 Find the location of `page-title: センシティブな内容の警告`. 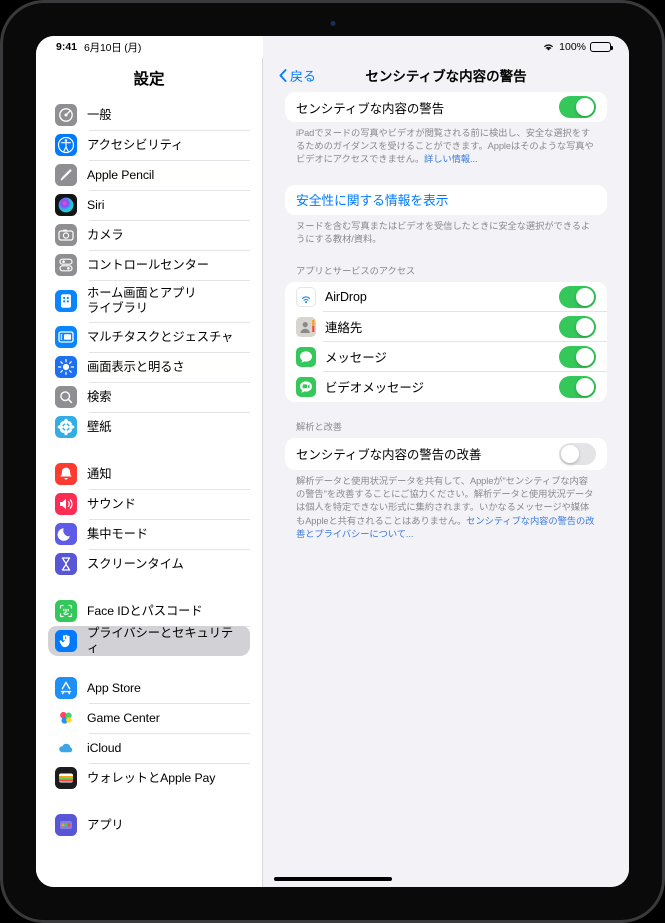

page-title: センシティブな内容の警告 is located at coordinates (446, 76).